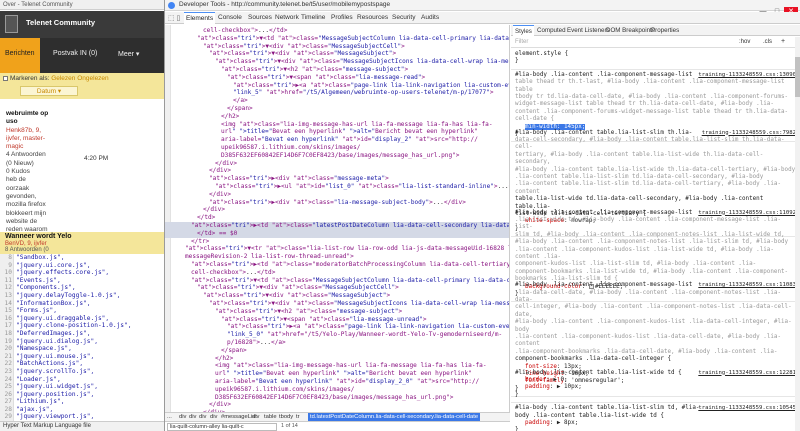 The height and width of the screenshot is (431, 800). What do you see at coordinates (665, 30) in the screenshot?
I see `styles-tab-properties: Properties` at bounding box center [665, 30].